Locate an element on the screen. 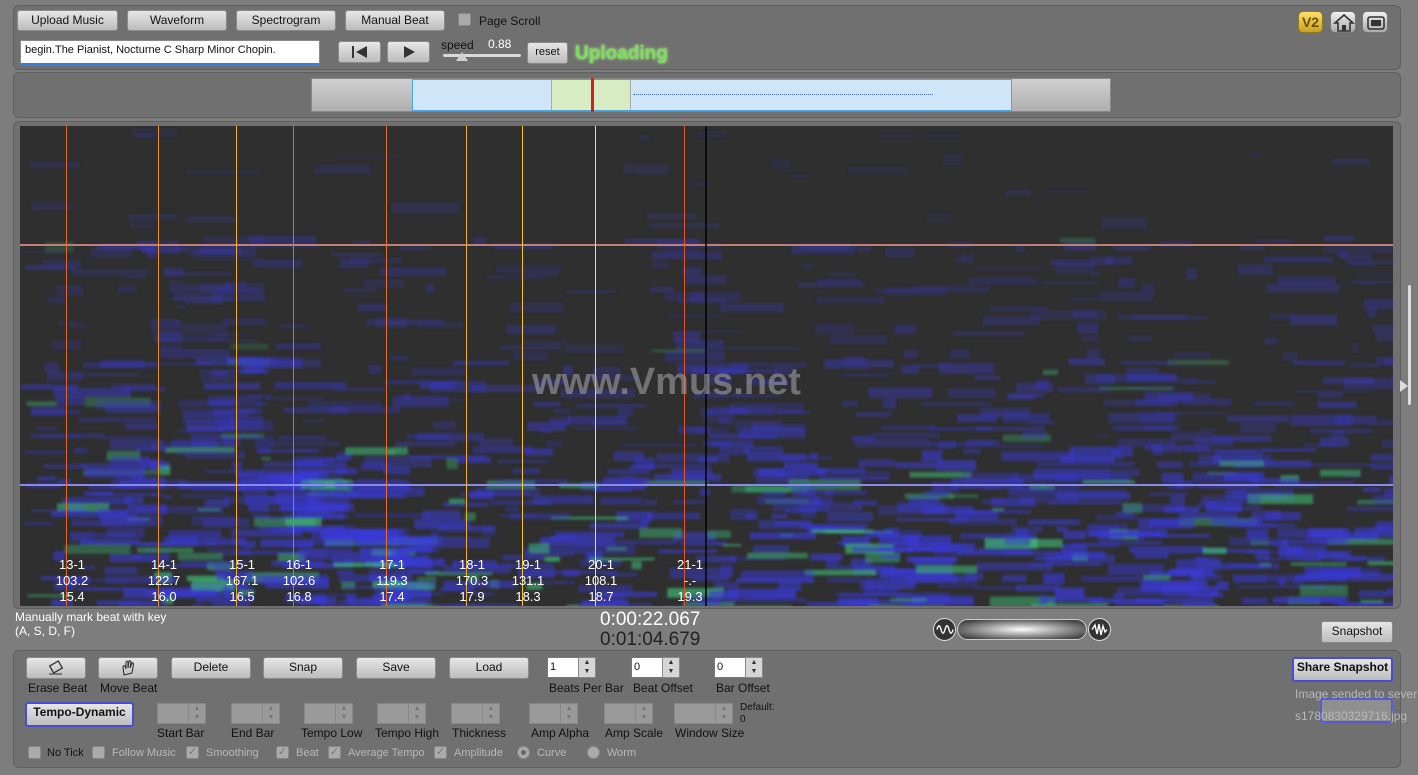  waveform-mode-button is located at coordinates (944, 629).